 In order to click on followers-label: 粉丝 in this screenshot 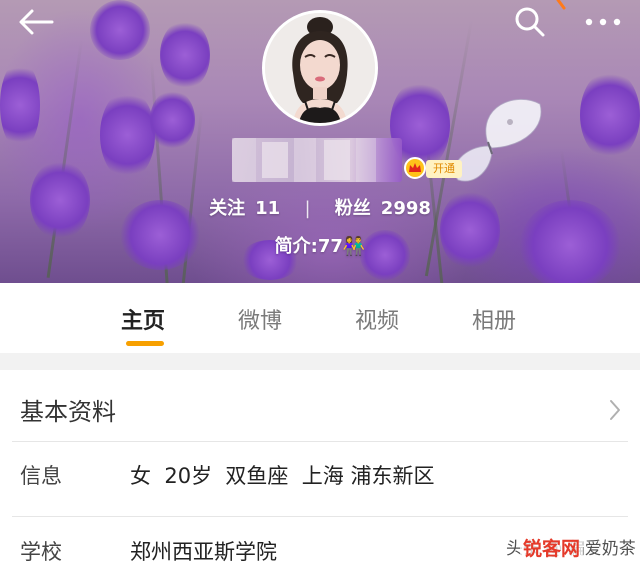, I will do `click(352, 208)`.